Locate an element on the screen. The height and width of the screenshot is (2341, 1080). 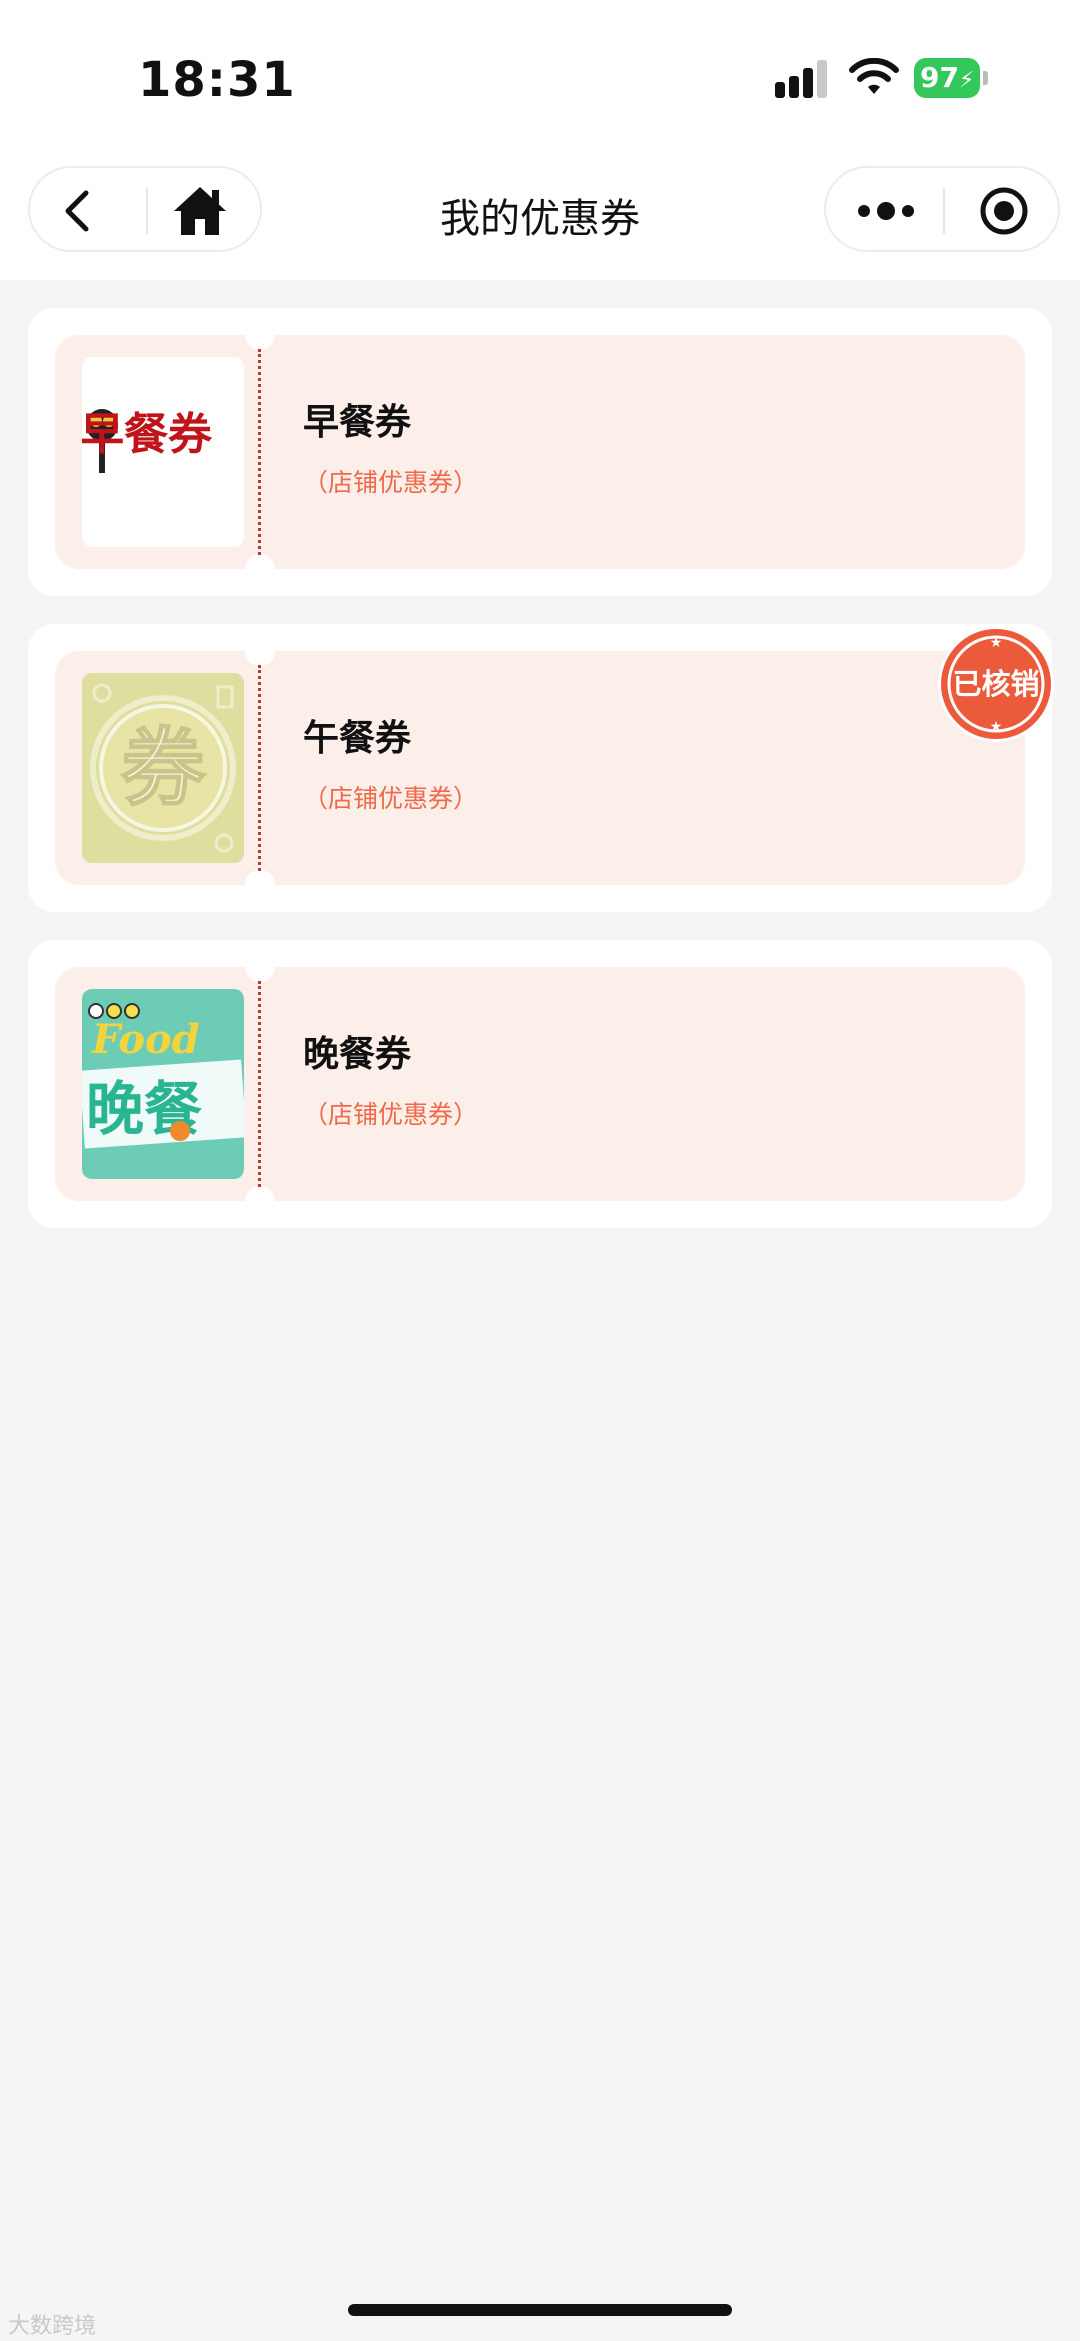
close-miniprogram-icon is located at coordinates (1004, 211).